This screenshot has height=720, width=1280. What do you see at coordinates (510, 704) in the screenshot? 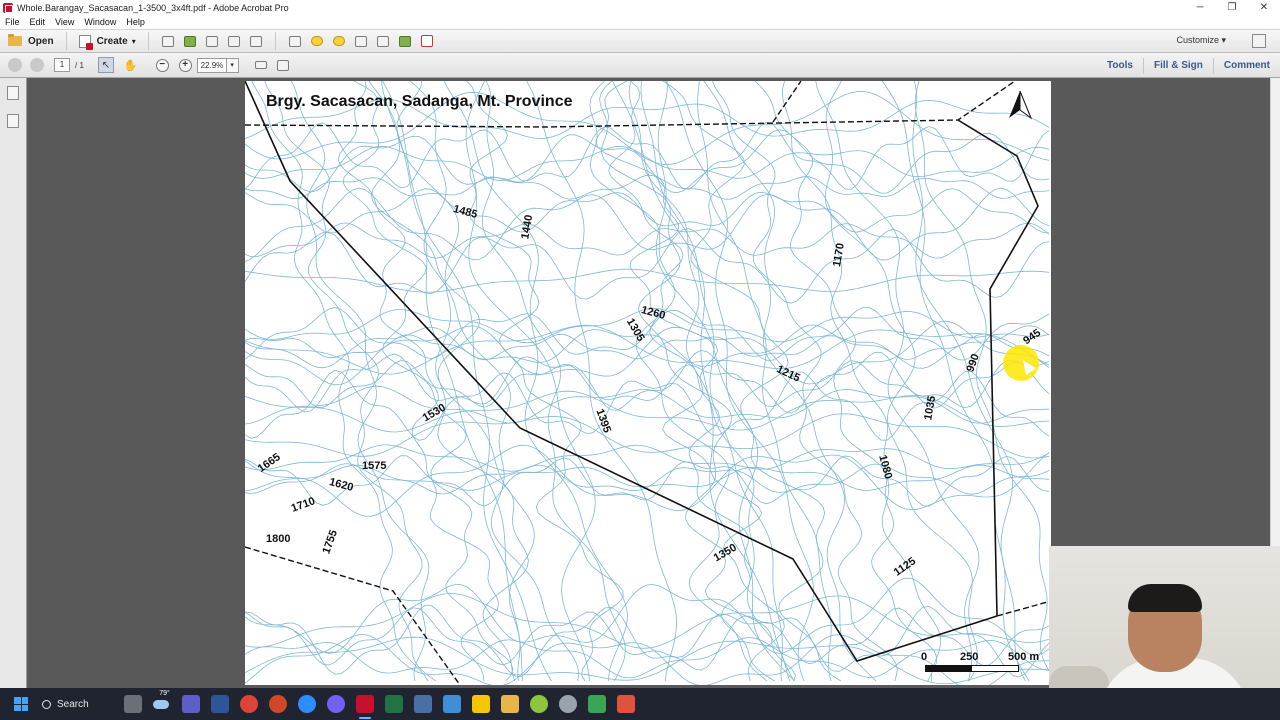
I see `file-explorer-icon` at bounding box center [510, 704].